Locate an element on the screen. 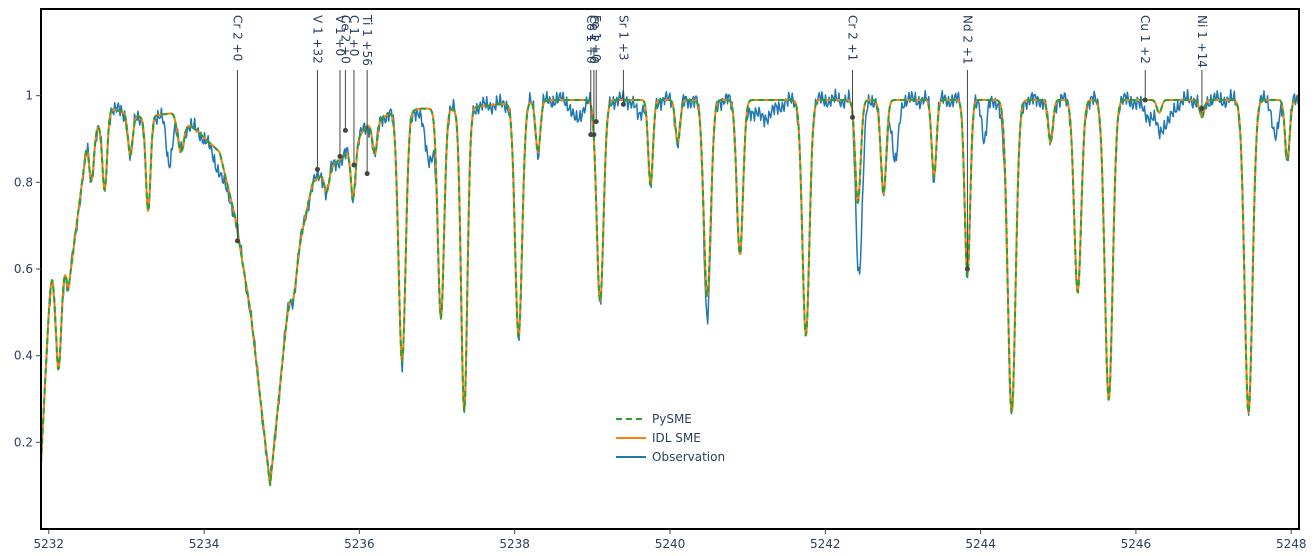 Image resolution: width=1316 pixels, height=556 pixels. x-tick-label: 5242 is located at coordinates (825, 544).